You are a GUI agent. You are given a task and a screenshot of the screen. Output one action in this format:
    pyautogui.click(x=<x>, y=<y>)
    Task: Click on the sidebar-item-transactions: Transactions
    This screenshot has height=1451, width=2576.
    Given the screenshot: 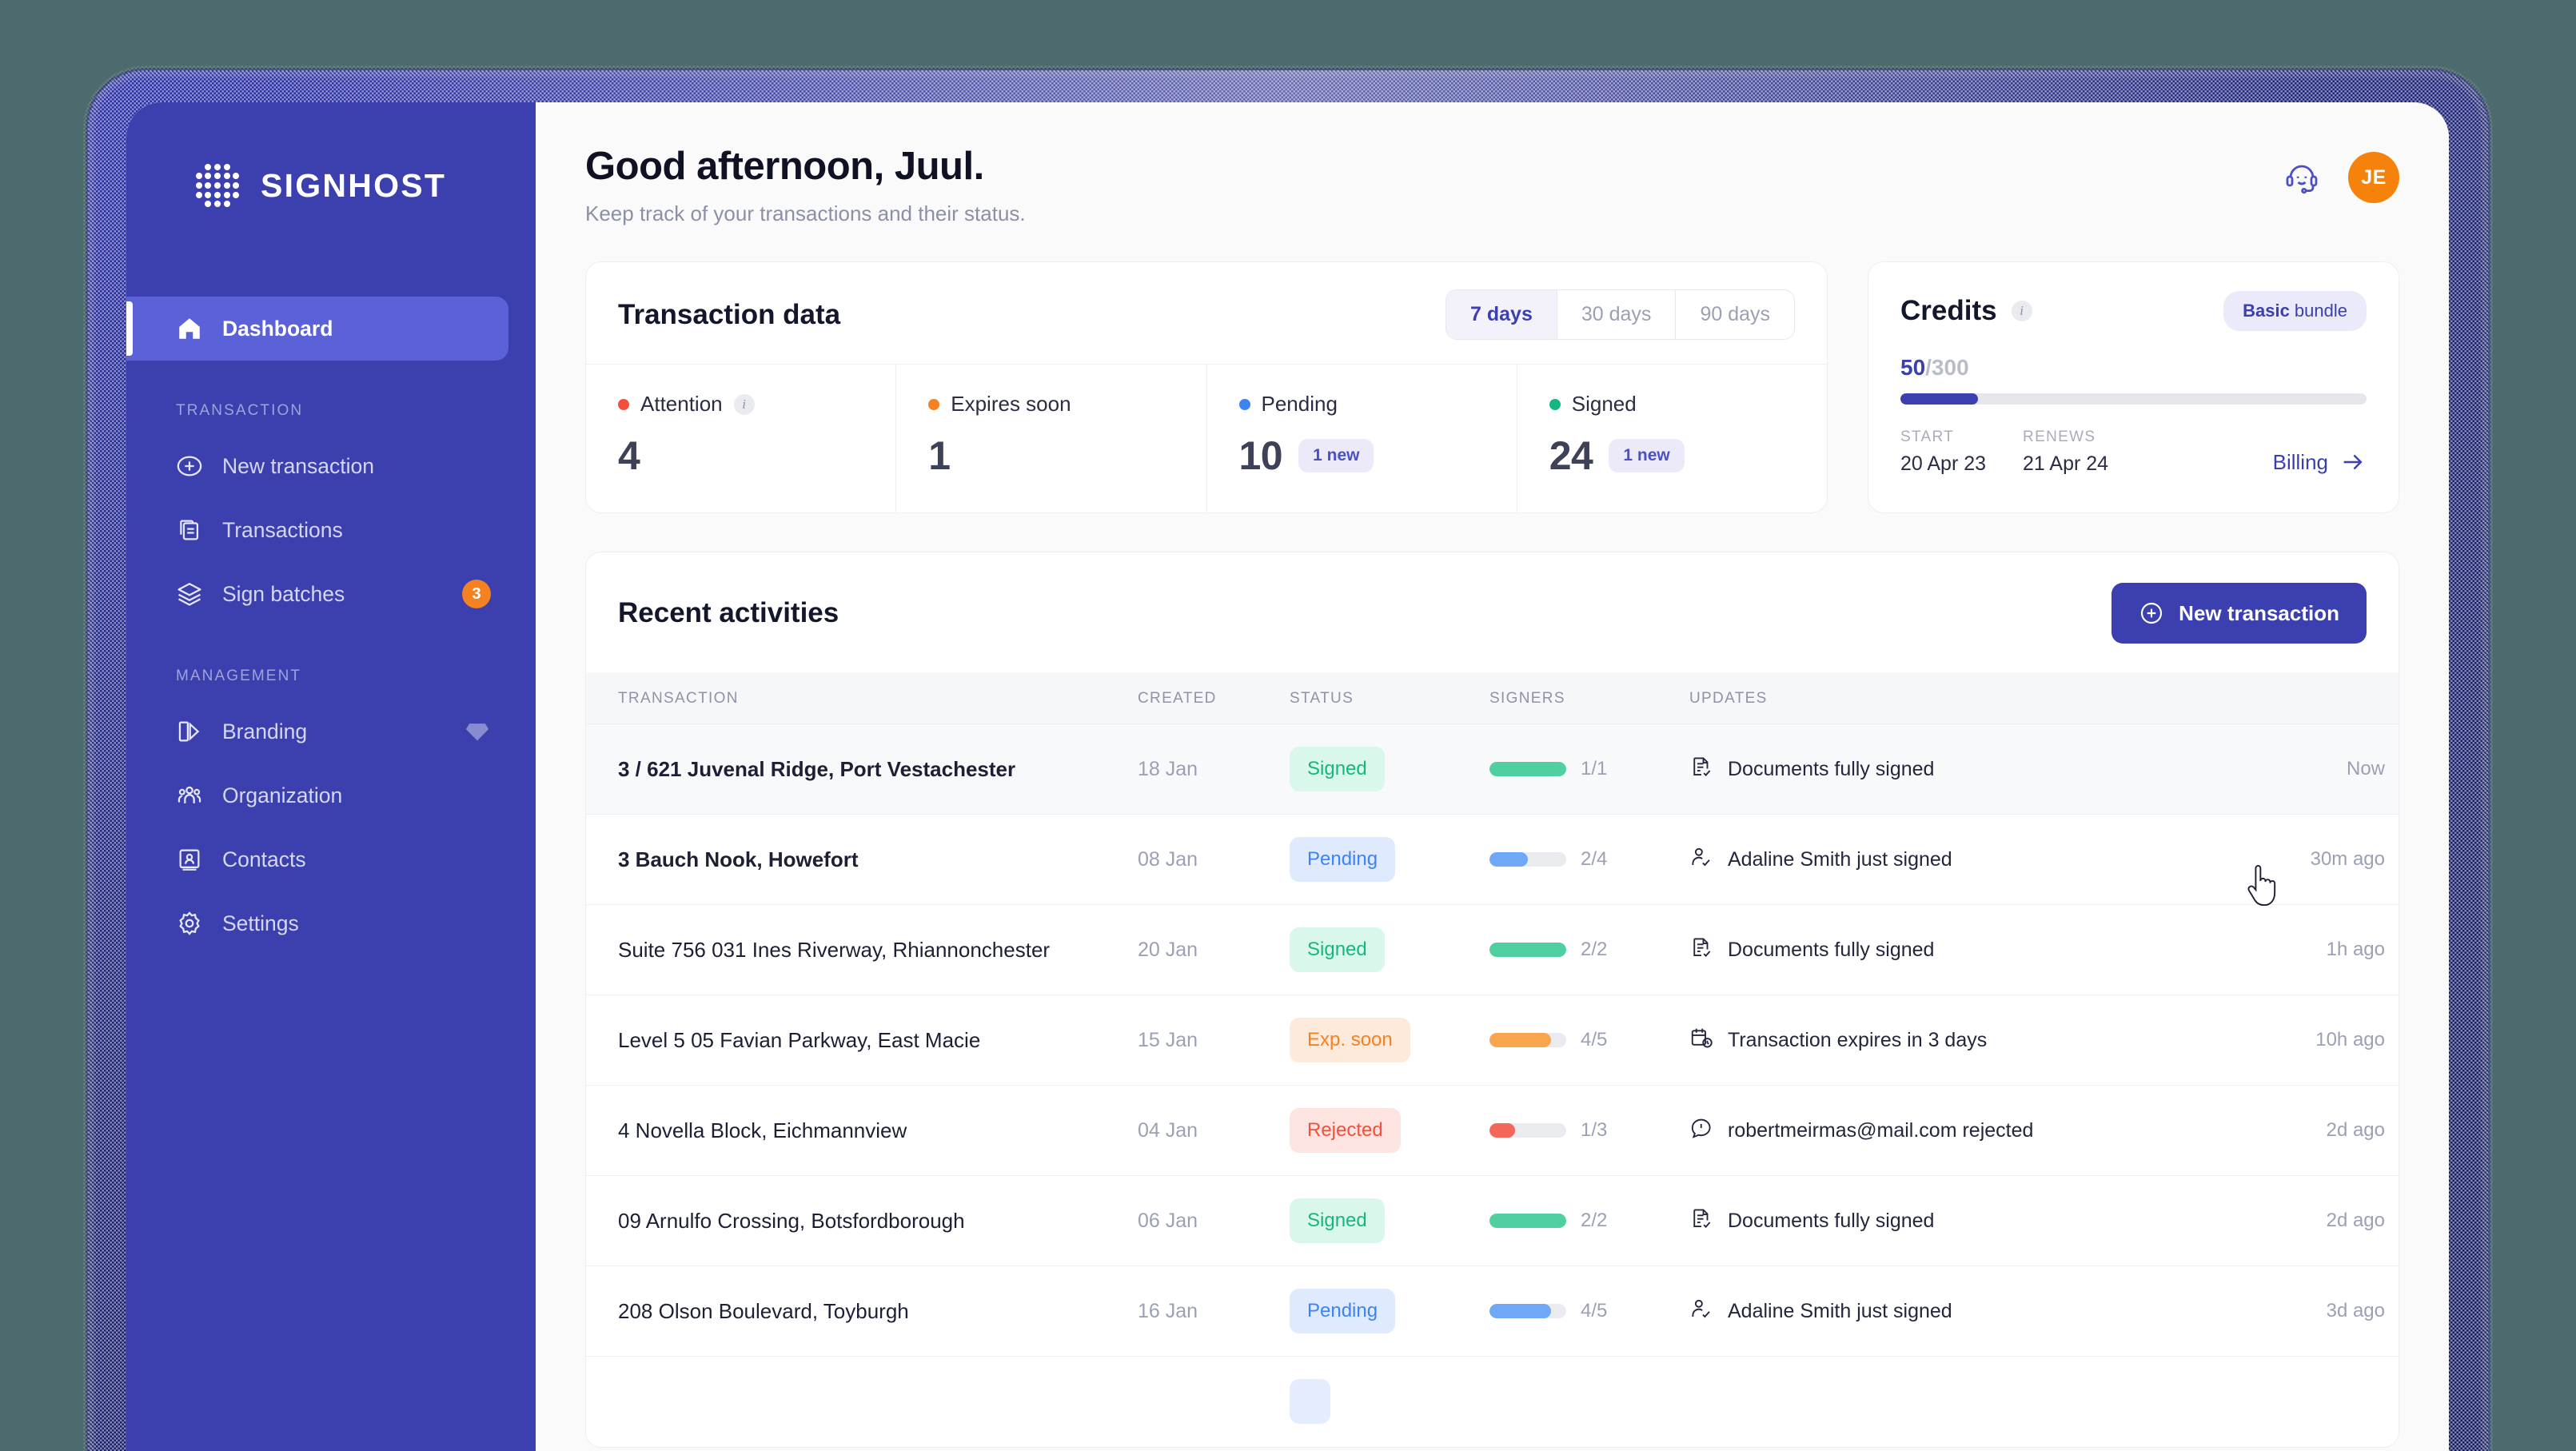 What is the action you would take?
    pyautogui.click(x=317, y=530)
    